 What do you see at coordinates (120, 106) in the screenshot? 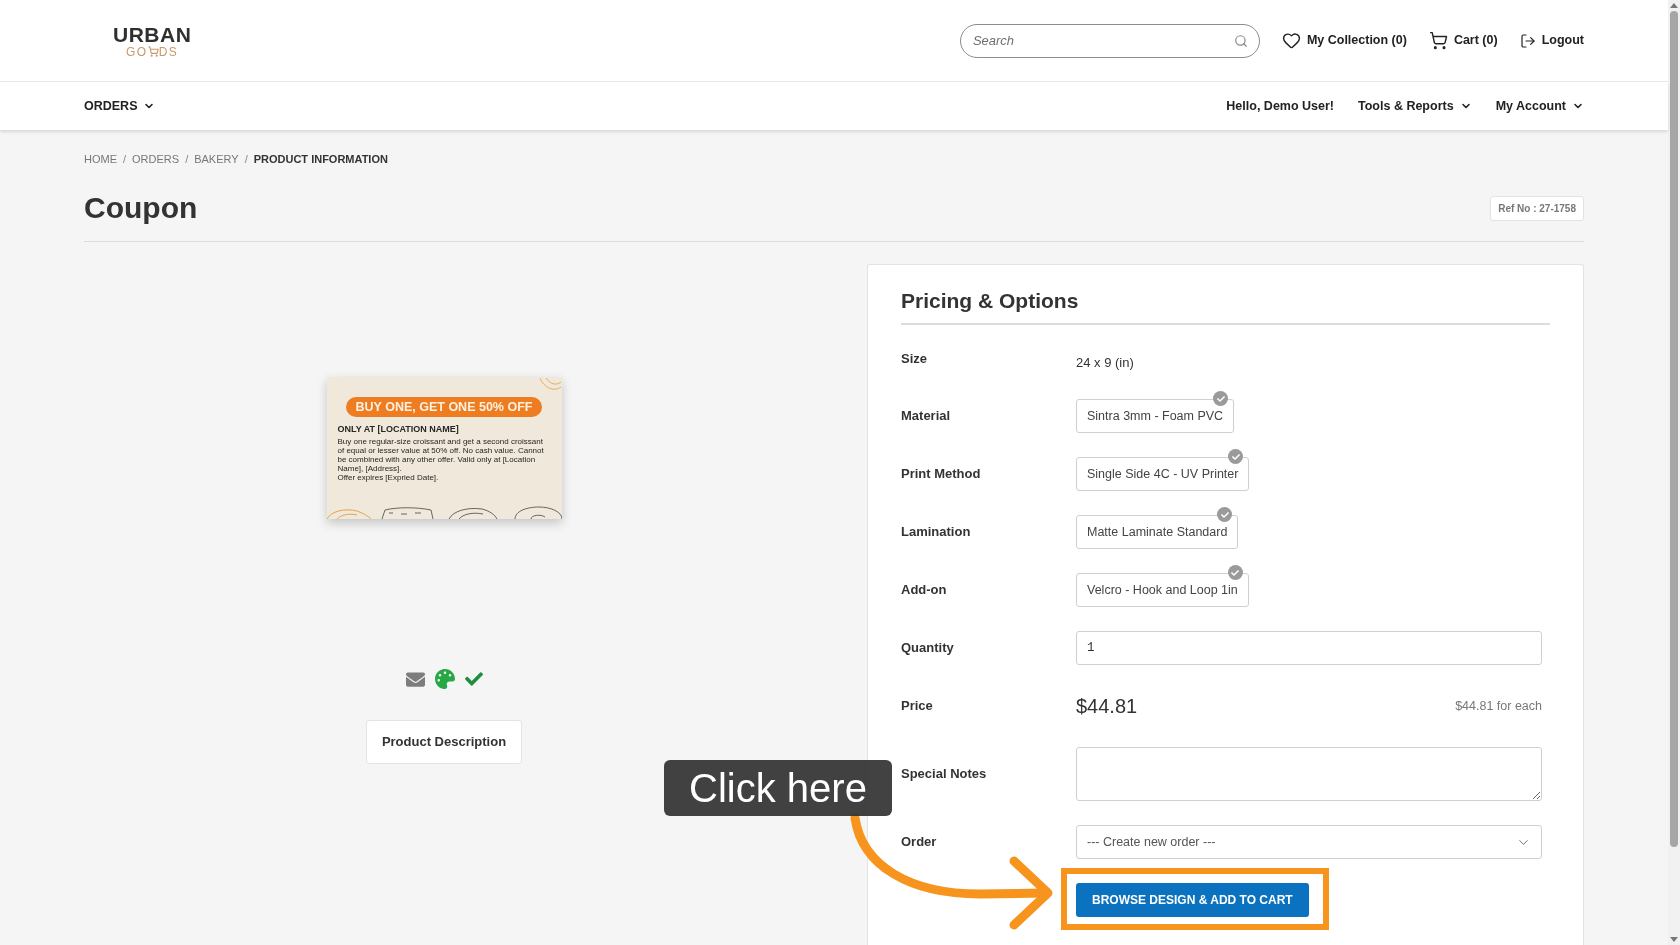
I see `nav-menu: ORDERS` at bounding box center [120, 106].